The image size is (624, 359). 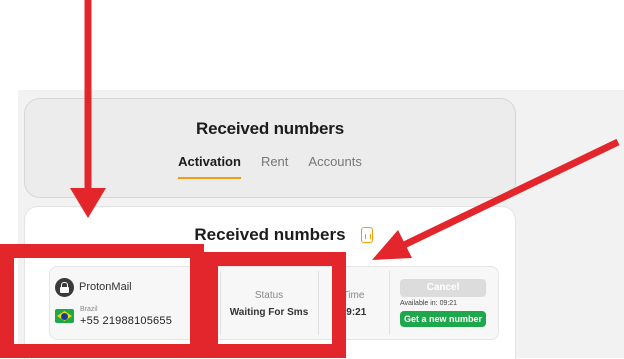 What do you see at coordinates (102, 301) in the screenshot?
I see `highlight-box-service` at bounding box center [102, 301].